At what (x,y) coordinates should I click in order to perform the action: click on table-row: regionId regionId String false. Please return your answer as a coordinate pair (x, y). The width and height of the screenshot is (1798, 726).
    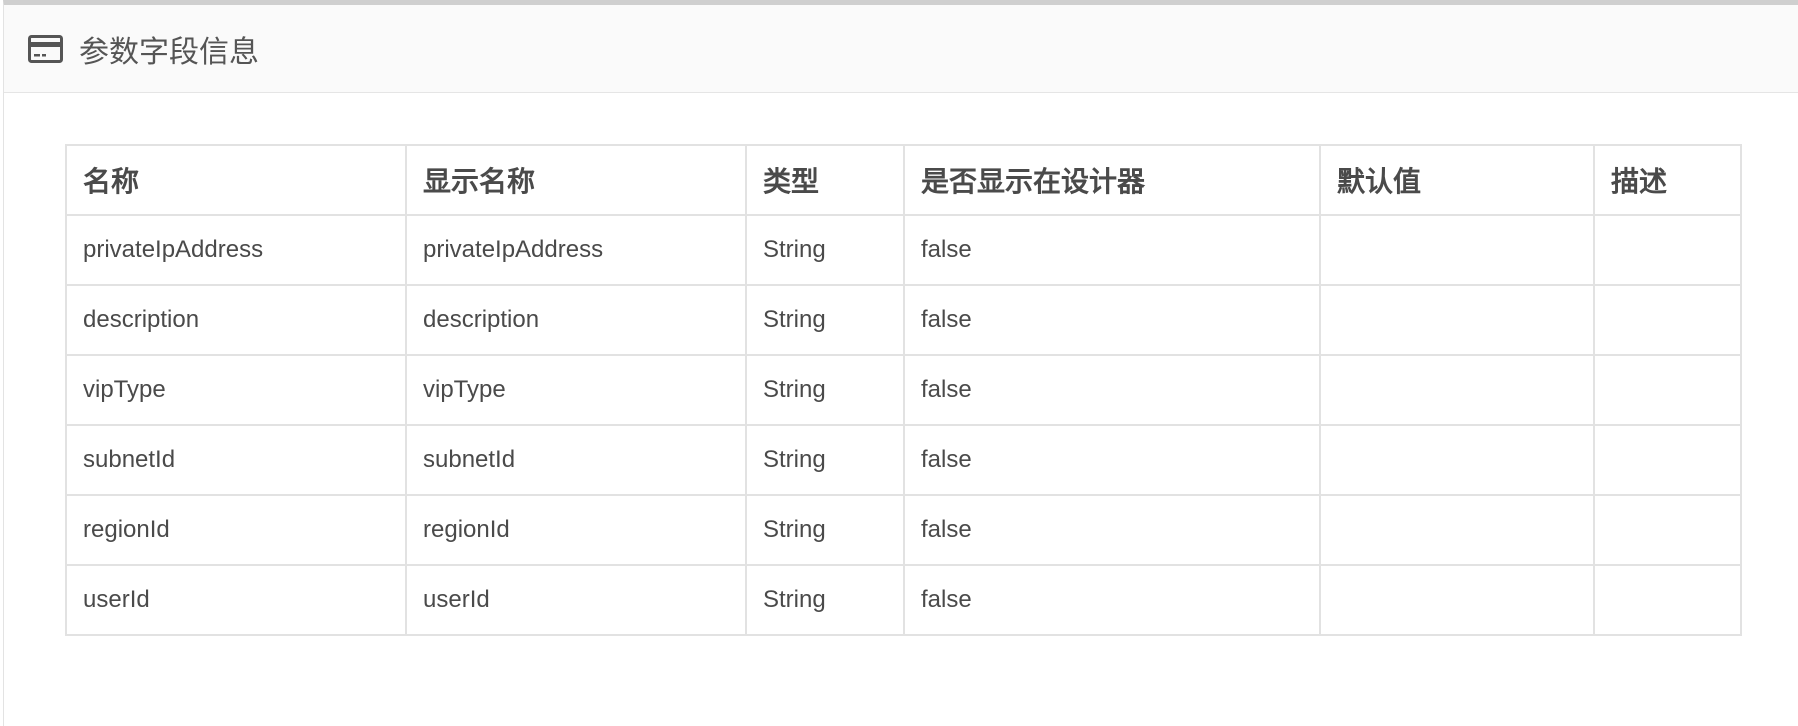
    Looking at the image, I should click on (903, 530).